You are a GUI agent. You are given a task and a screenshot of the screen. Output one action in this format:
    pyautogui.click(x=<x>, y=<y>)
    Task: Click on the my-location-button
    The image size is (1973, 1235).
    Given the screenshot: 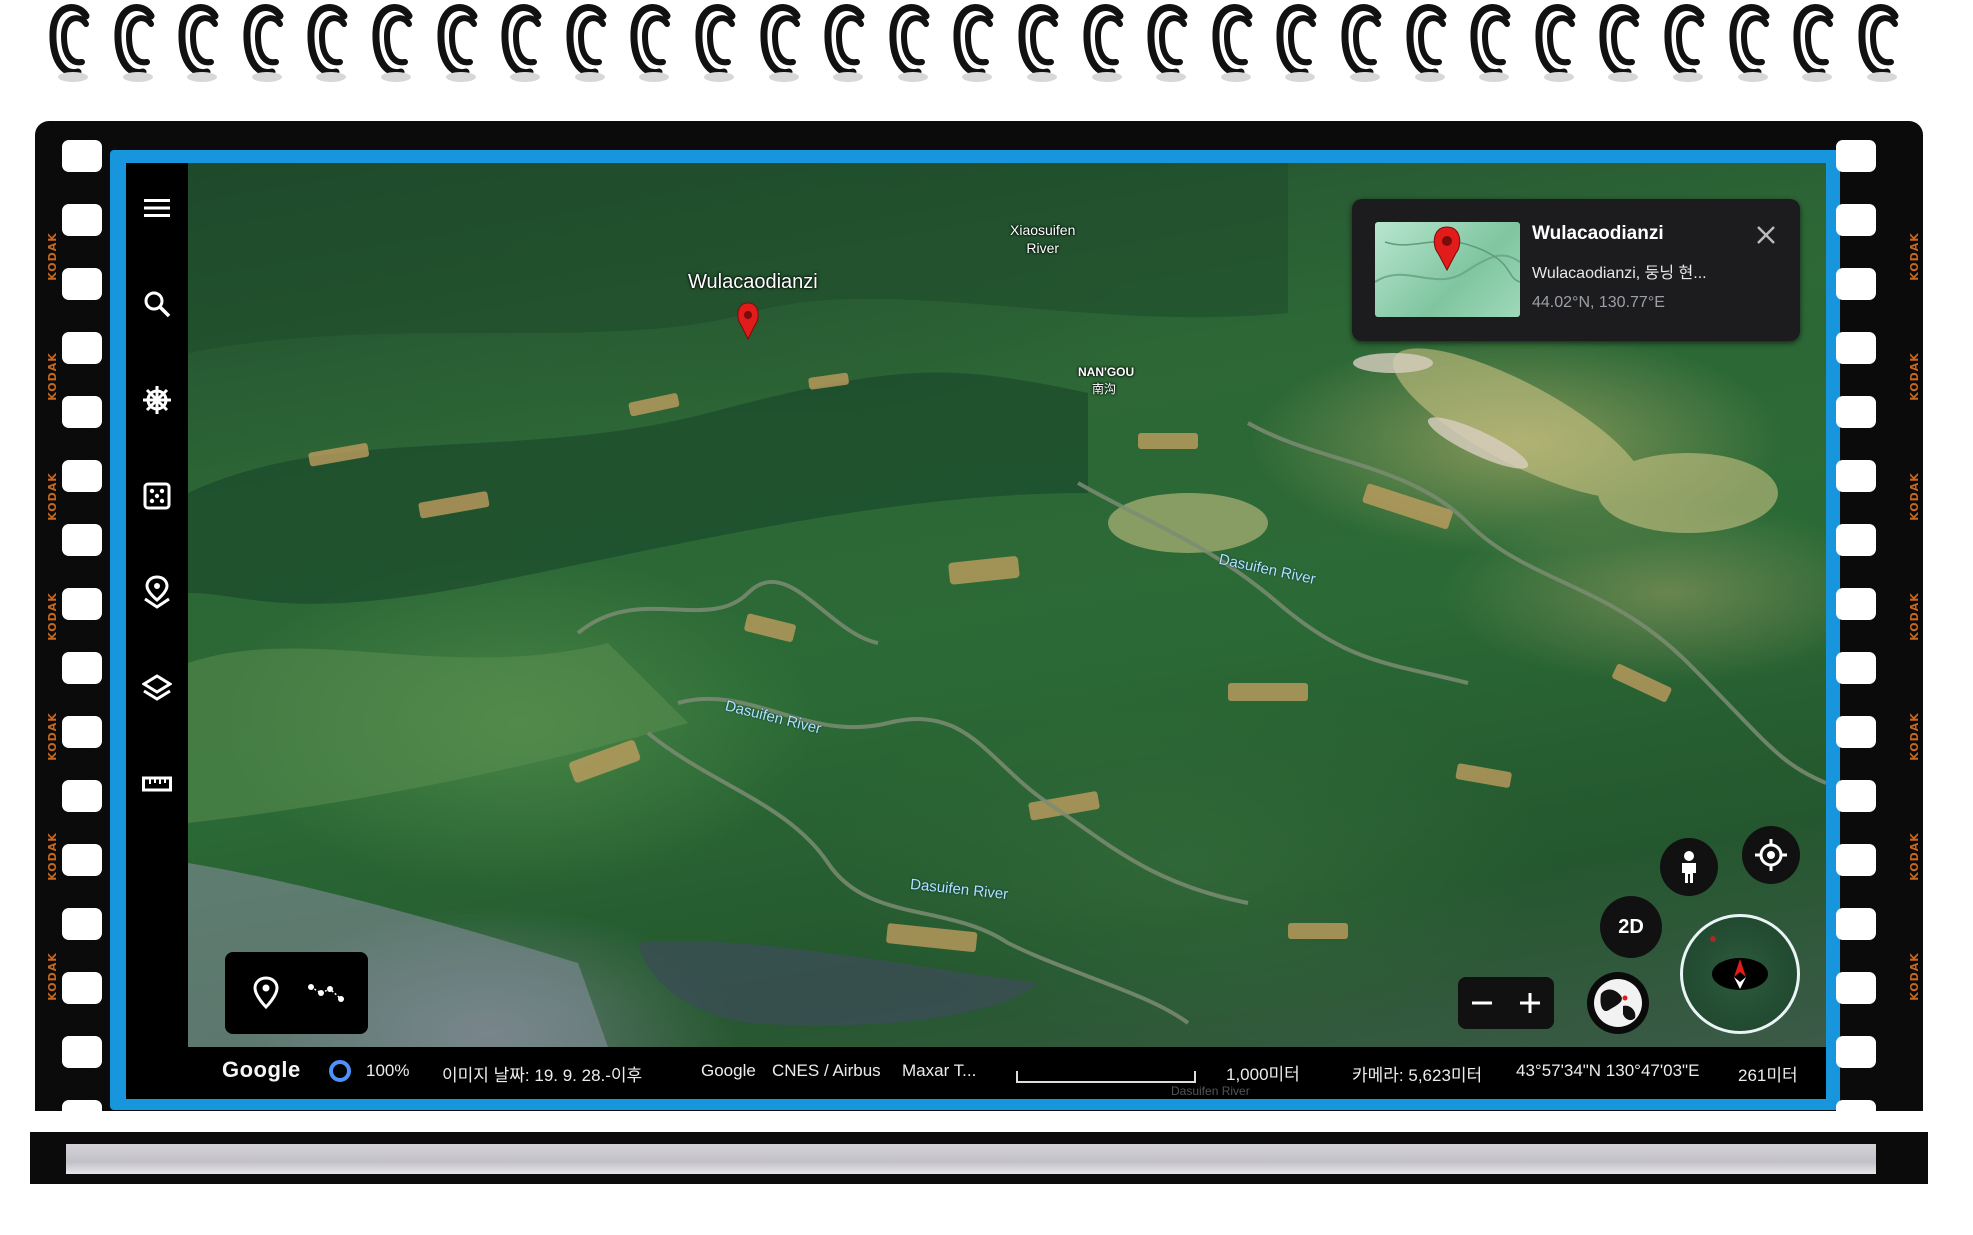 What is the action you would take?
    pyautogui.click(x=1771, y=855)
    